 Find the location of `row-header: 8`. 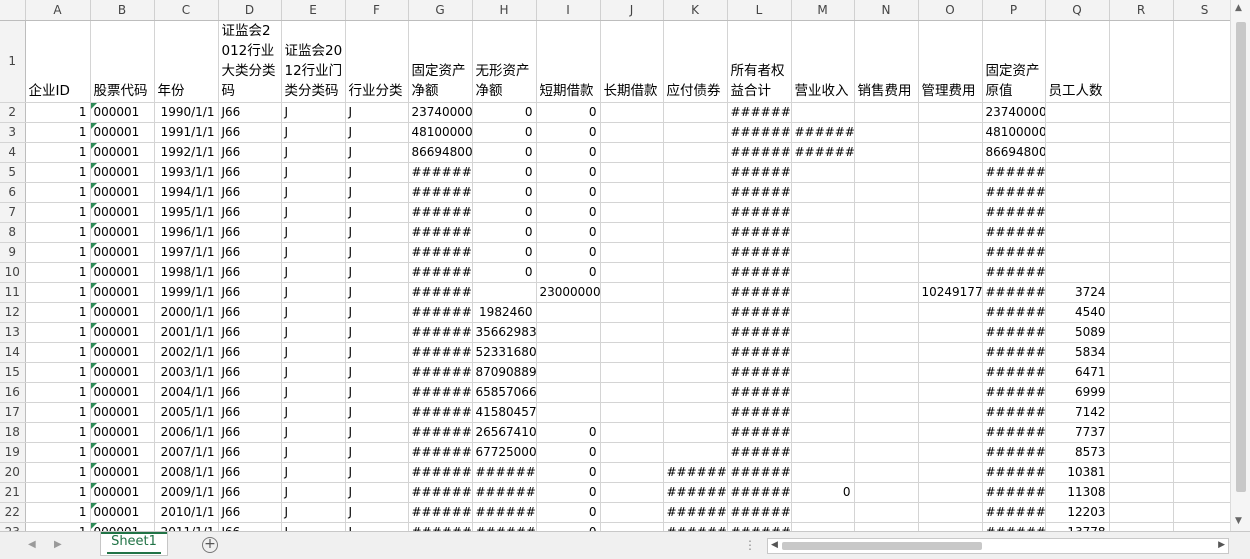

row-header: 8 is located at coordinates (13, 232).